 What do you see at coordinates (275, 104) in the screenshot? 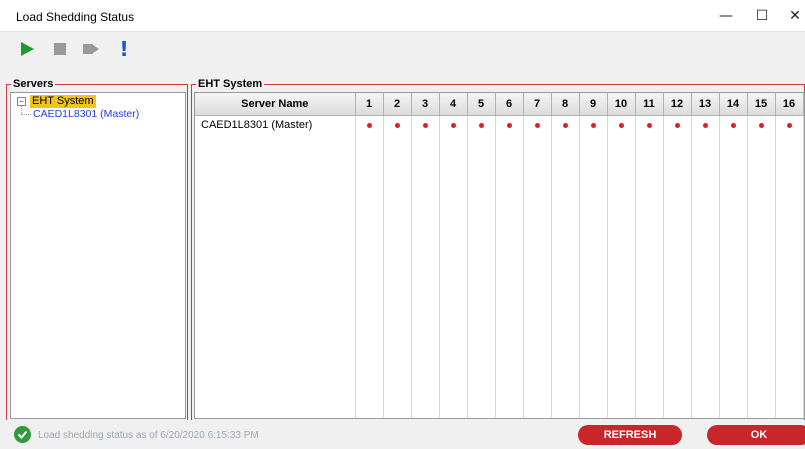
I see `column-header-server-name: Server Name` at bounding box center [275, 104].